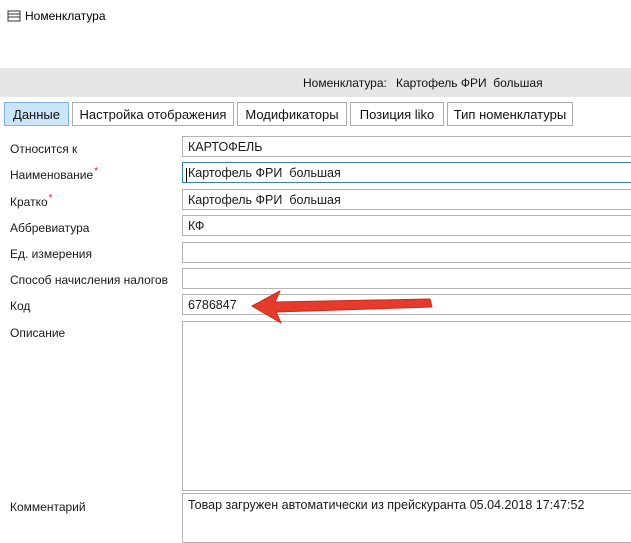 The height and width of the screenshot is (543, 631). Describe the element at coordinates (48, 507) in the screenshot. I see `comment-label: Комментарий` at that location.